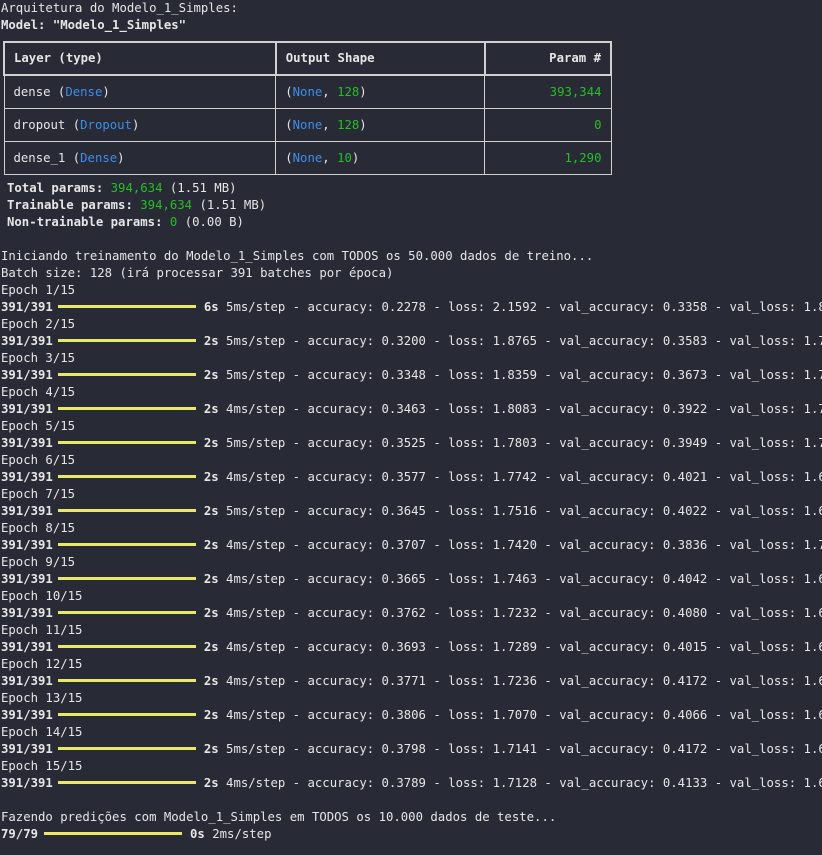  Describe the element at coordinates (812, 511) in the screenshot. I see `epoch-val-loss: 1.6717` at that location.